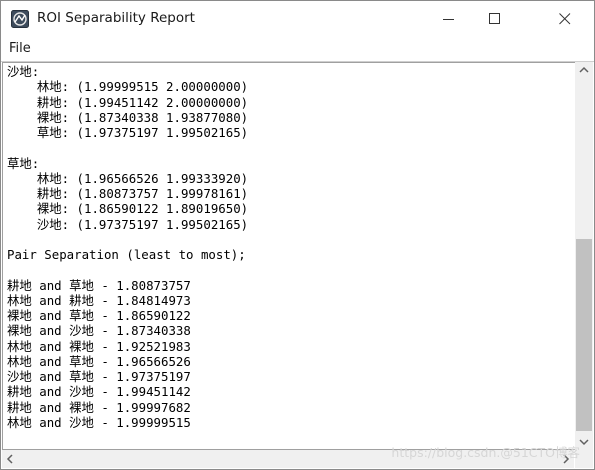 The image size is (595, 470). What do you see at coordinates (20, 19) in the screenshot?
I see `envi-app-icon` at bounding box center [20, 19].